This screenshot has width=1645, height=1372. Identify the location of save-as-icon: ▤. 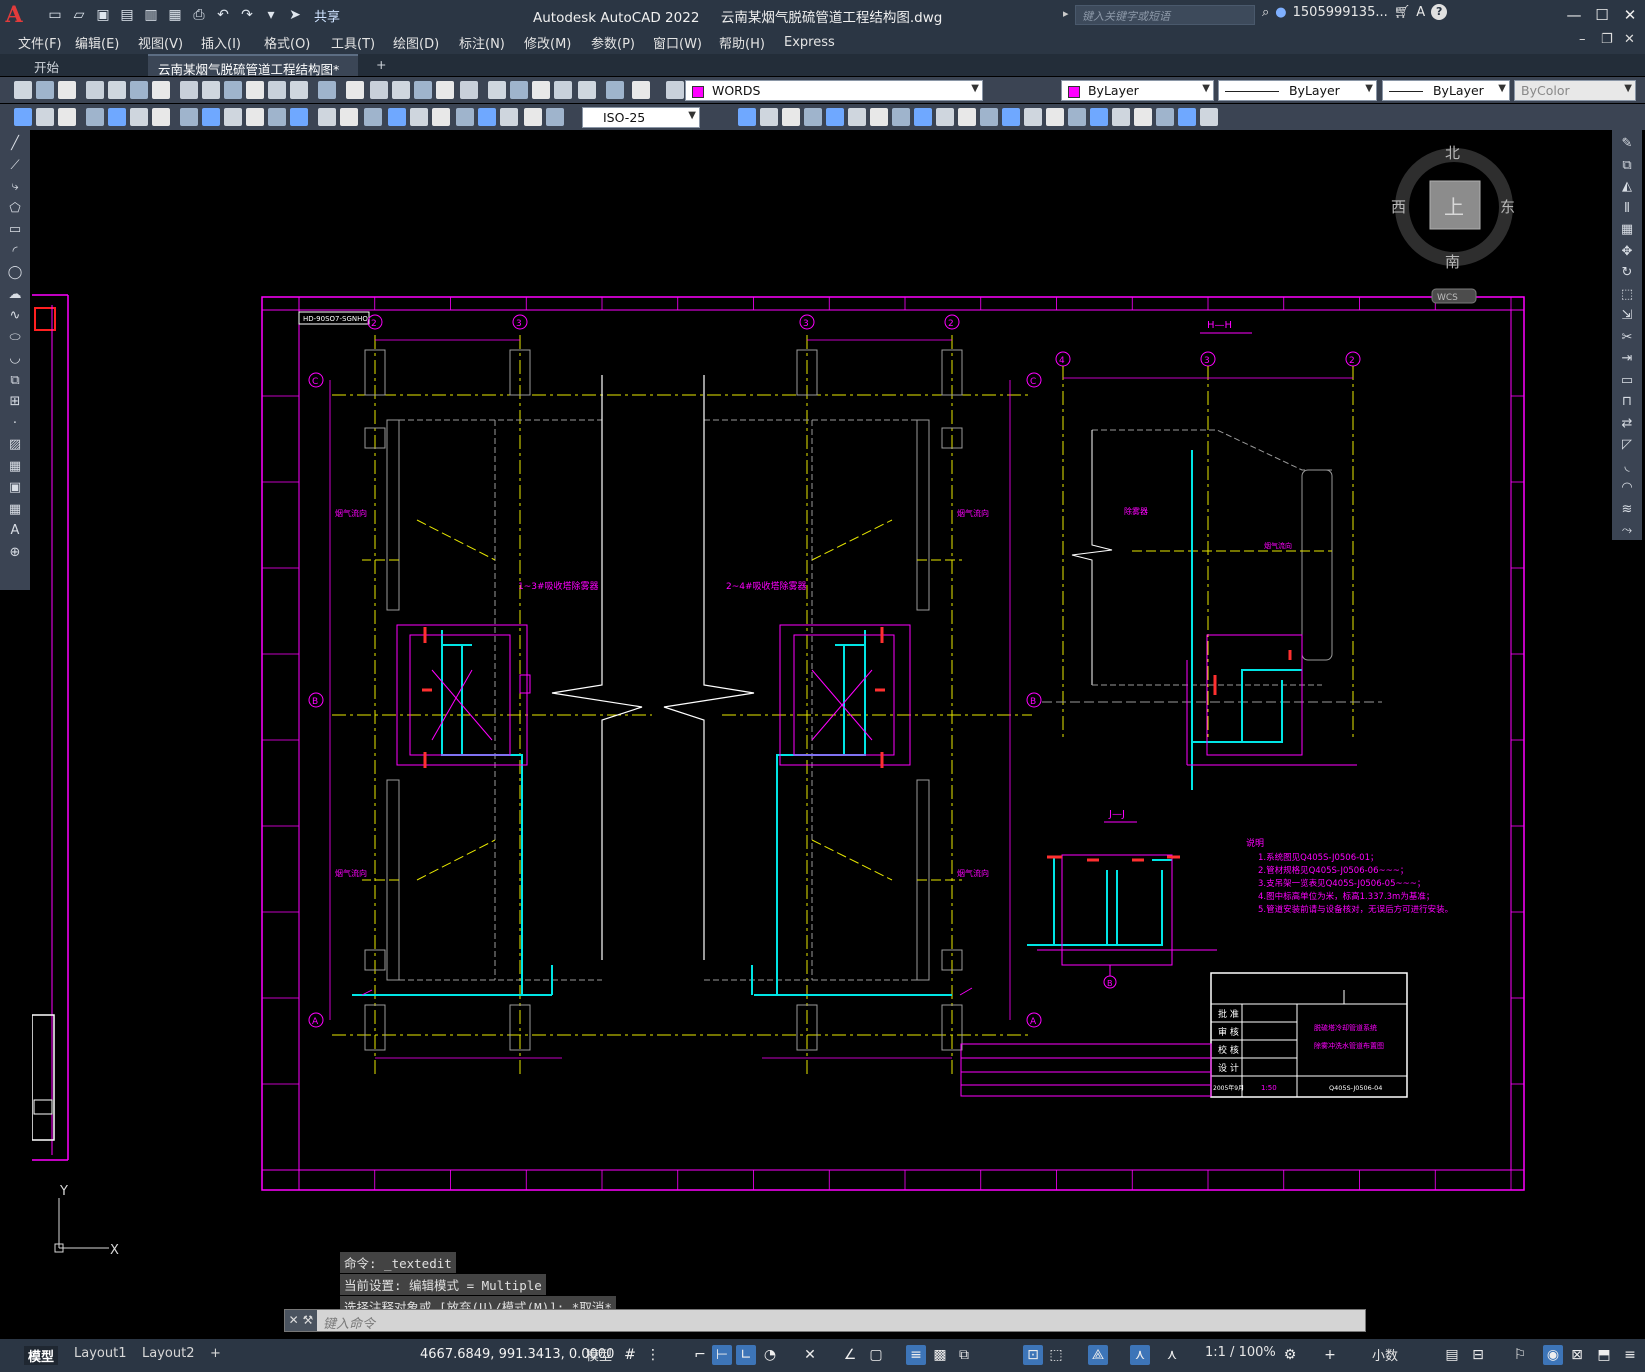
(127, 15).